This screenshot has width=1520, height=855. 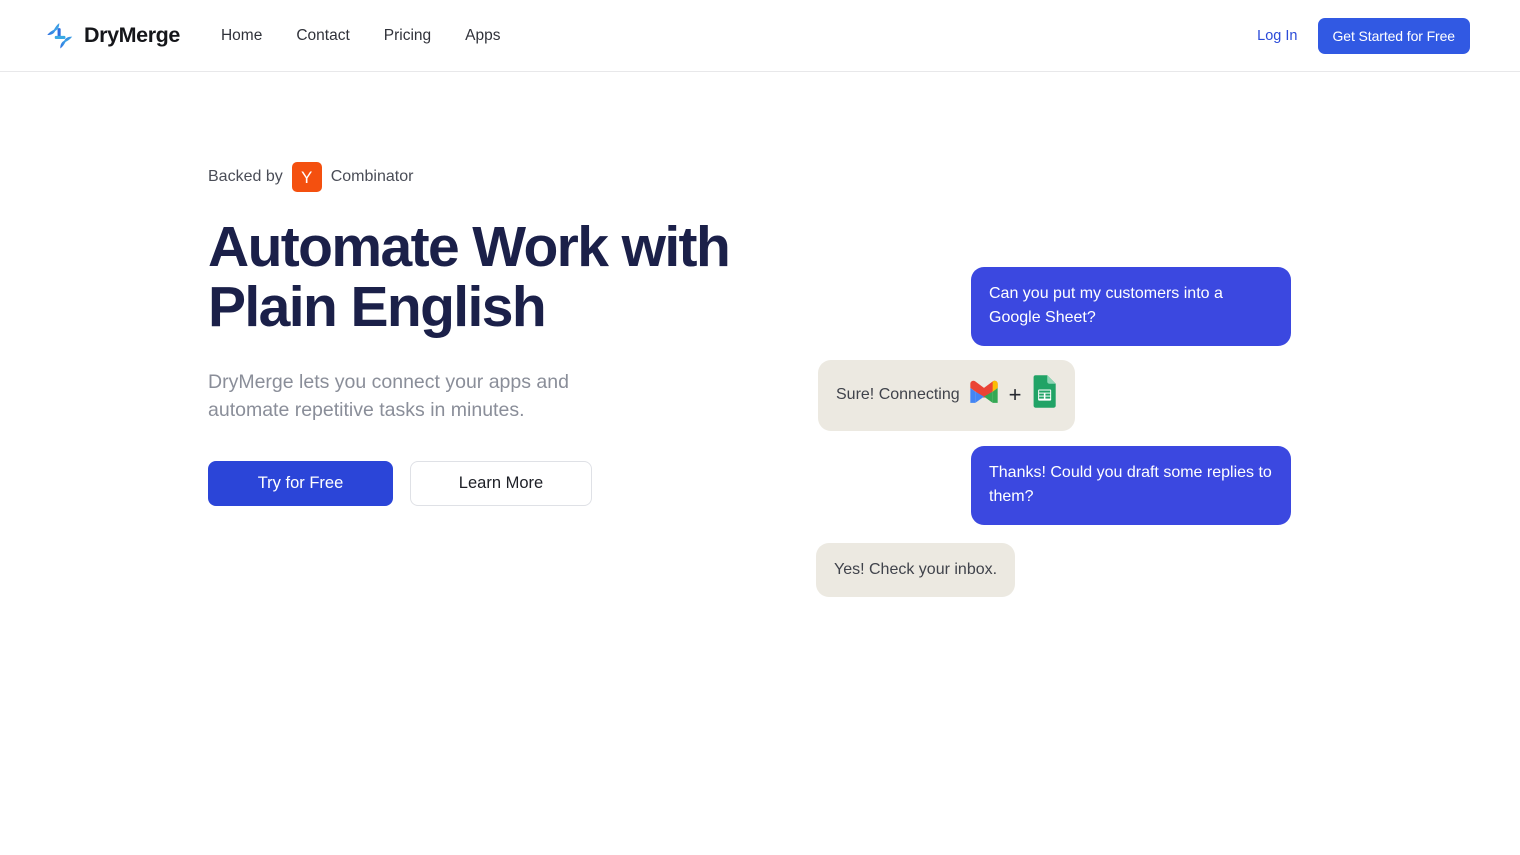 I want to click on main-navigation: Home Contact Pricing Apps, so click(x=361, y=36).